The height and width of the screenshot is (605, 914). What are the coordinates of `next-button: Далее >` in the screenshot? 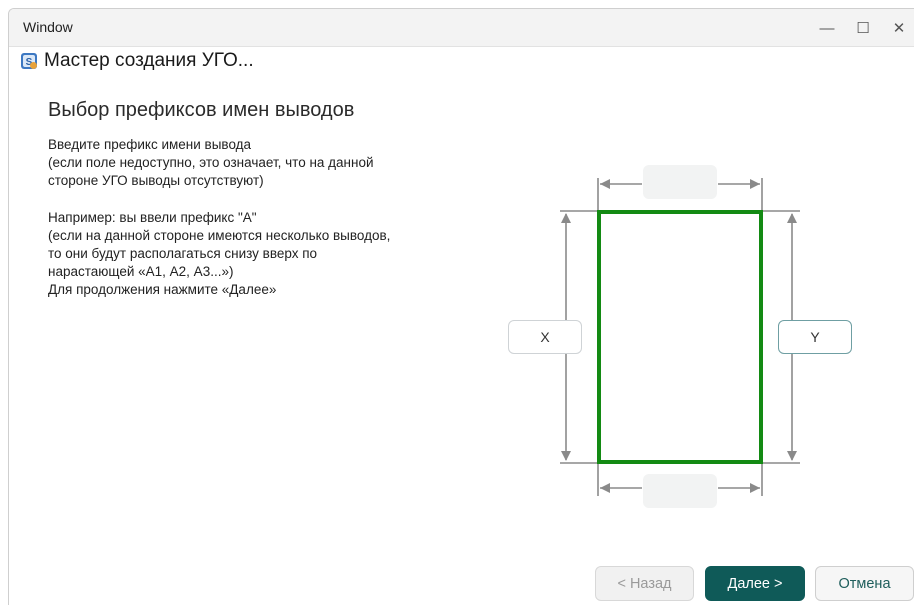 It's located at (755, 583).